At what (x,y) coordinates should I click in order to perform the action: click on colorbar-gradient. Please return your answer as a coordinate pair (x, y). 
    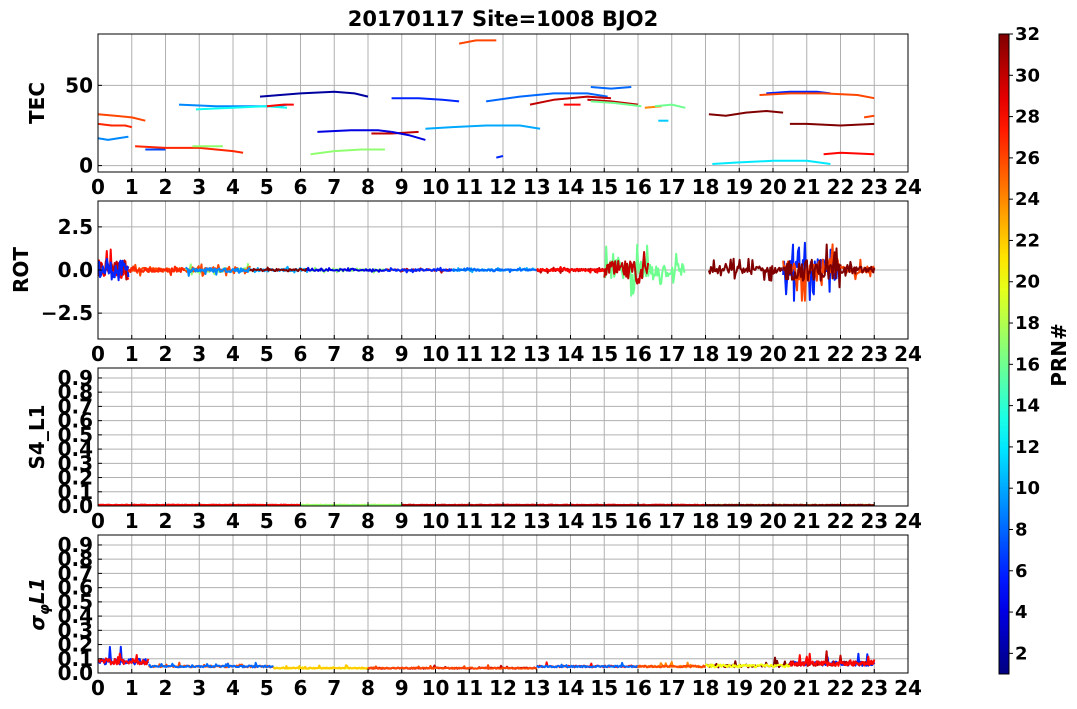
    Looking at the image, I should click on (1004, 354).